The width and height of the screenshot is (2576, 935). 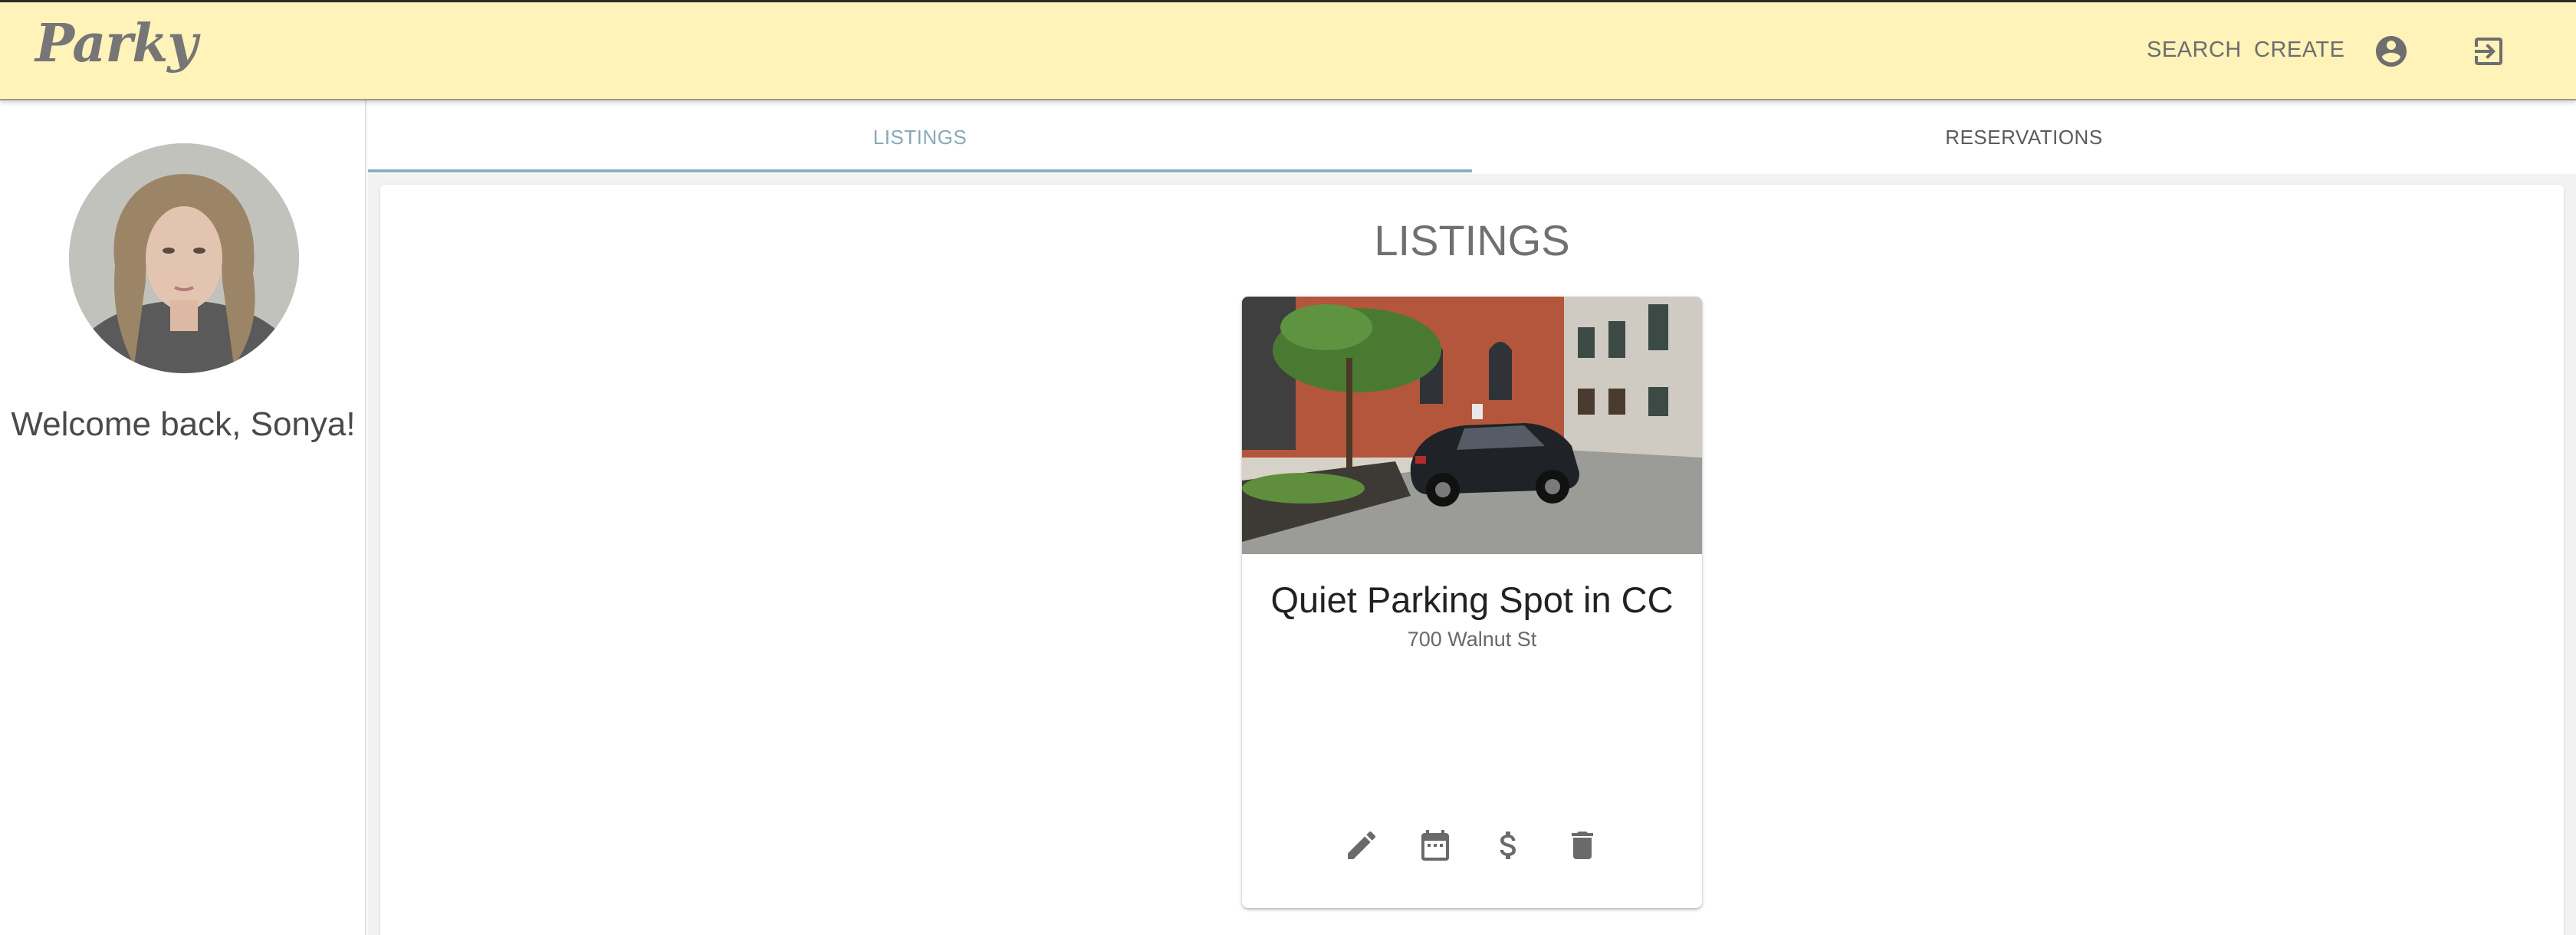 I want to click on dollar-icon, so click(x=1508, y=845).